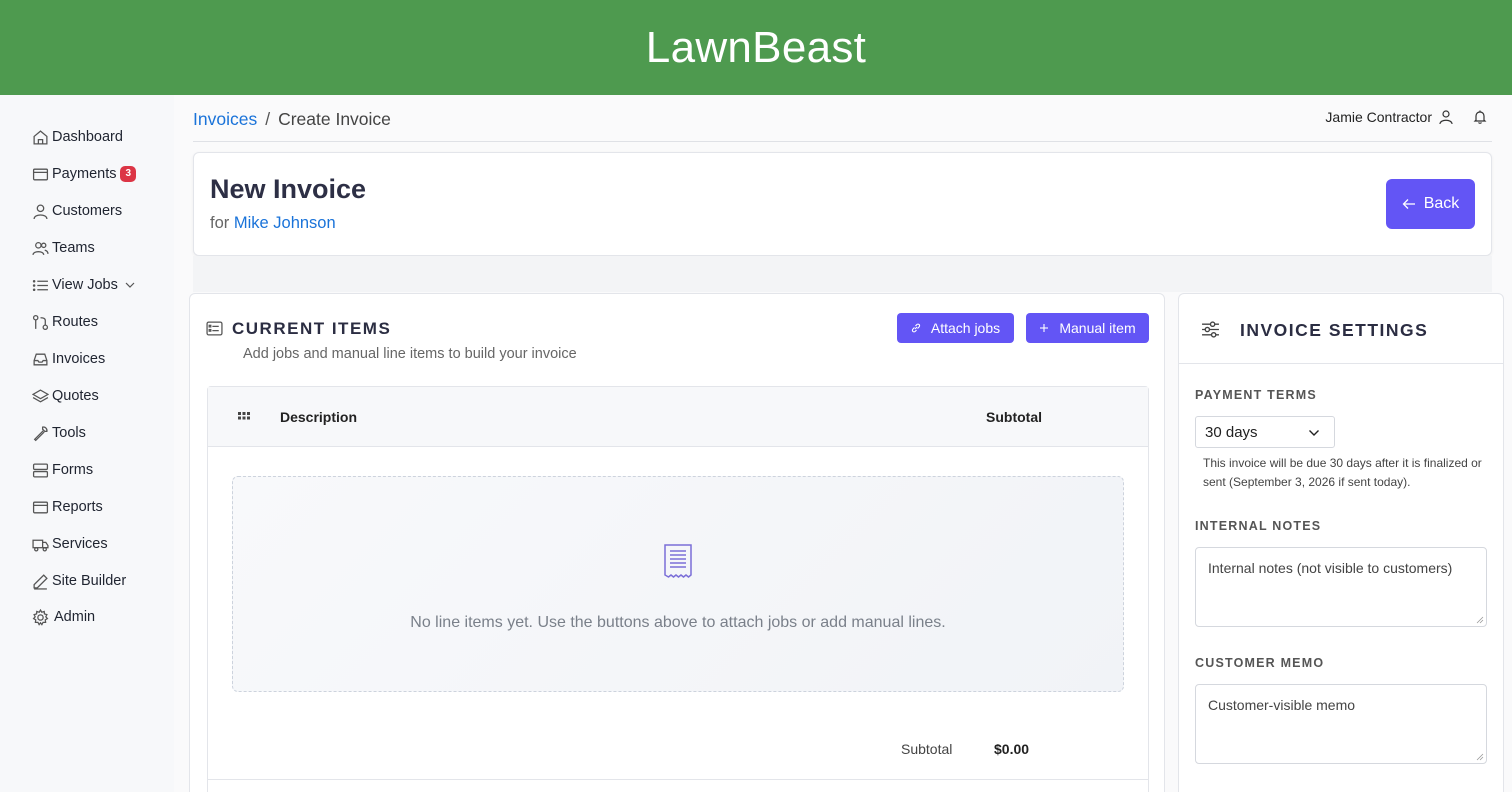 The height and width of the screenshot is (792, 1512). What do you see at coordinates (842, 274) in the screenshot?
I see `section-spacer` at bounding box center [842, 274].